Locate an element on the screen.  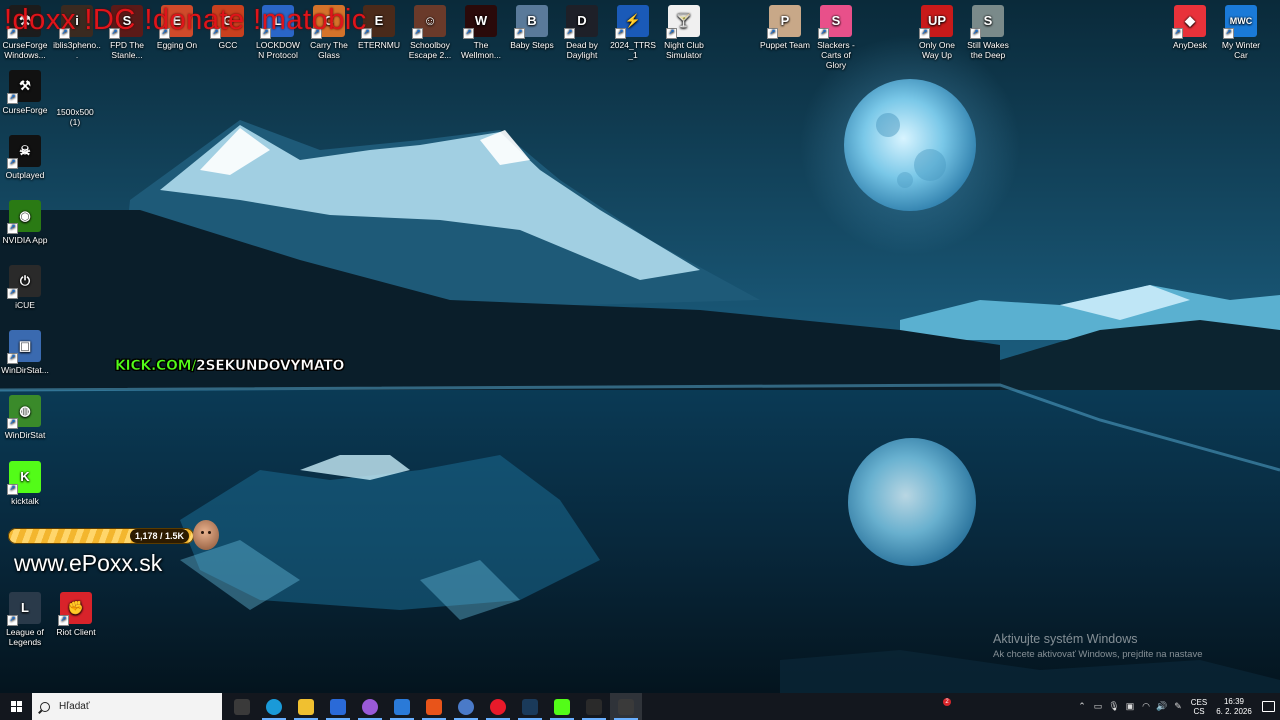
kick-channel-name: 2SEKUNDOVYMATO is located at coordinates (270, 366).